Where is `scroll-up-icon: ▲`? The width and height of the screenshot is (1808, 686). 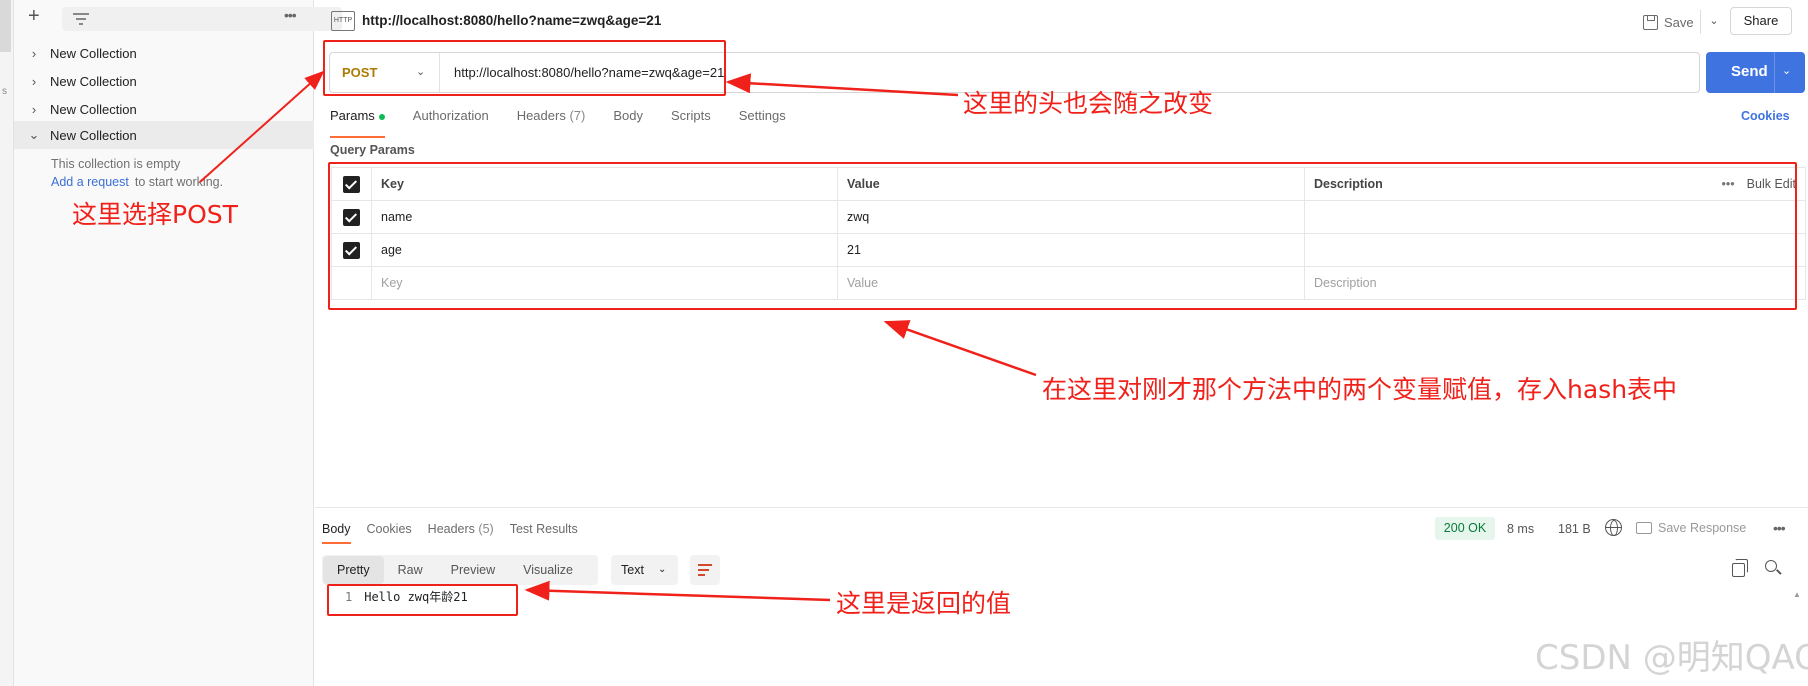
scroll-up-icon: ▲ is located at coordinates (1797, 594).